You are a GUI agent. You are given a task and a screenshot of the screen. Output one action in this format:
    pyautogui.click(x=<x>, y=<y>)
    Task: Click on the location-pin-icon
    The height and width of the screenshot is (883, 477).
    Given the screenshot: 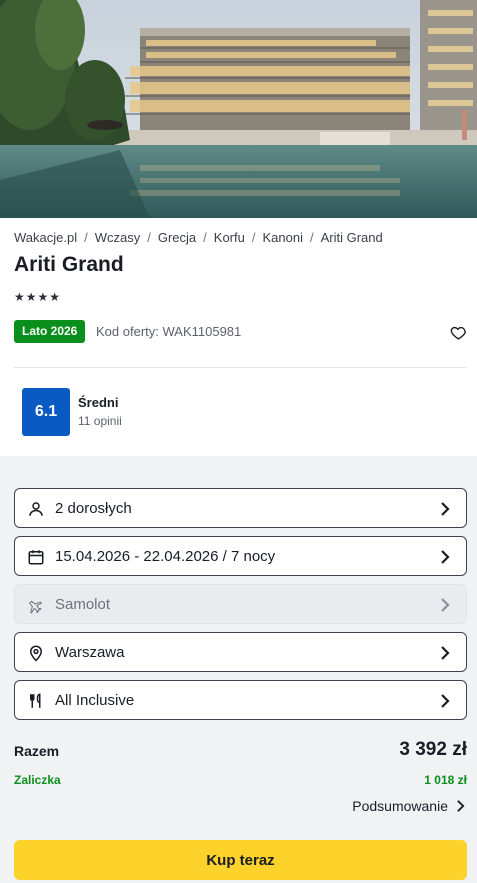 What is the action you would take?
    pyautogui.click(x=36, y=653)
    